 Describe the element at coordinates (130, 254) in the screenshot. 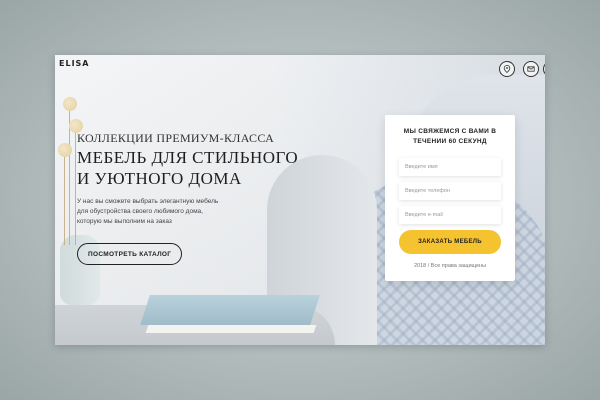

I see `view-catalog-button: ПОСМОТРЕТЬ КАТАЛОГ` at that location.